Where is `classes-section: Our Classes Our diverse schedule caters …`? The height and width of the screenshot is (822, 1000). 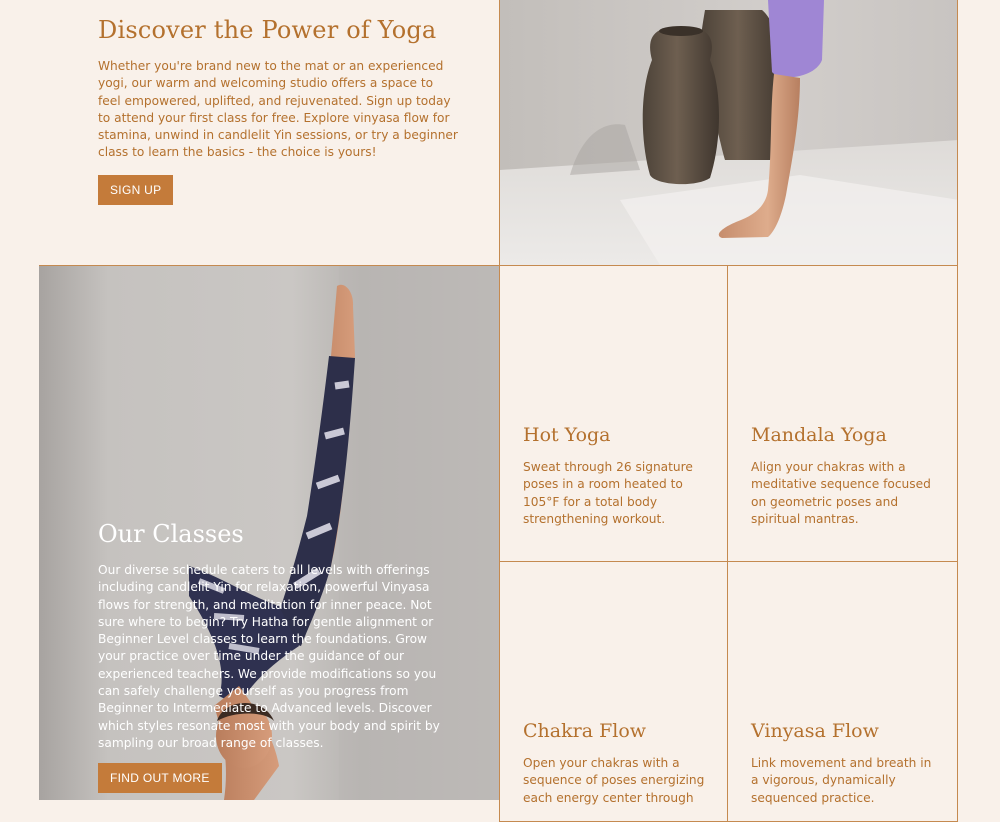 classes-section: Our Classes Our diverse schedule caters … is located at coordinates (270, 657).